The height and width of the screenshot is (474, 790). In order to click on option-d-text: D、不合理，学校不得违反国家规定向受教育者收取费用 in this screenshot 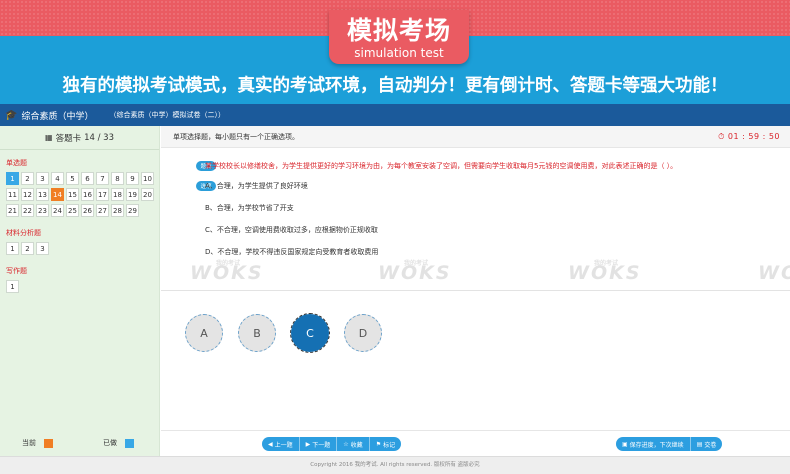, I will do `click(291, 252)`.